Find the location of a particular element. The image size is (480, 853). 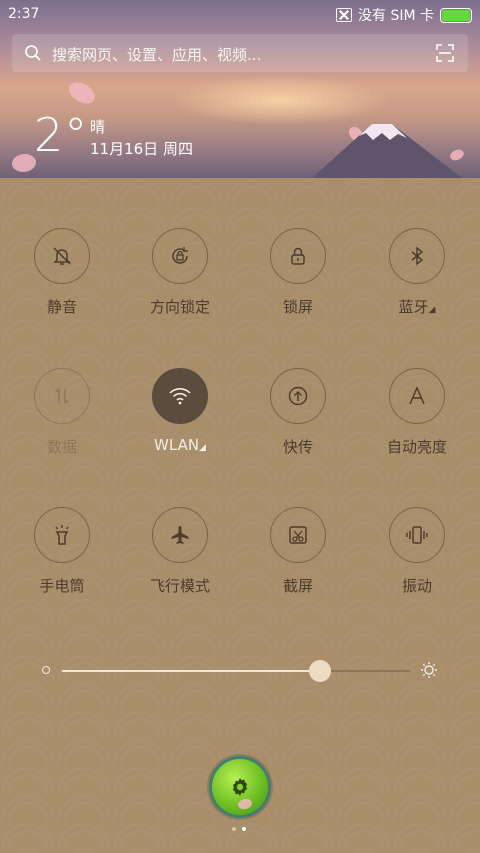

toggle-screenshot: 截屏 is located at coordinates (298, 557).